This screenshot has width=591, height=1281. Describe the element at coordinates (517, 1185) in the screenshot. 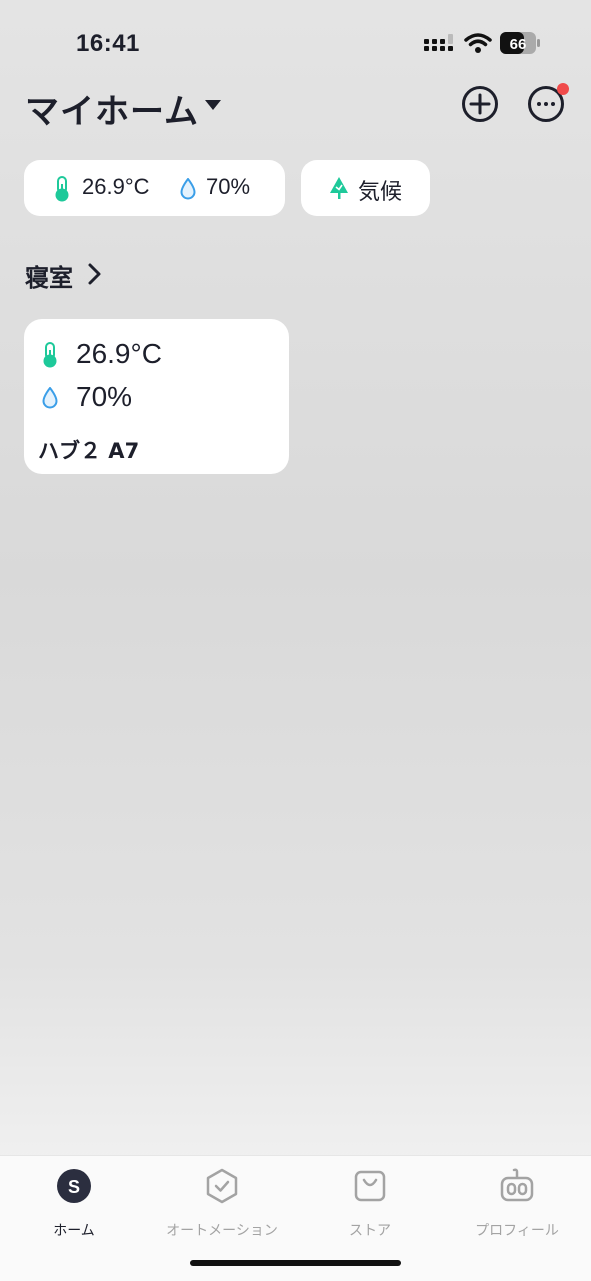

I see `profile-robot-icon` at that location.